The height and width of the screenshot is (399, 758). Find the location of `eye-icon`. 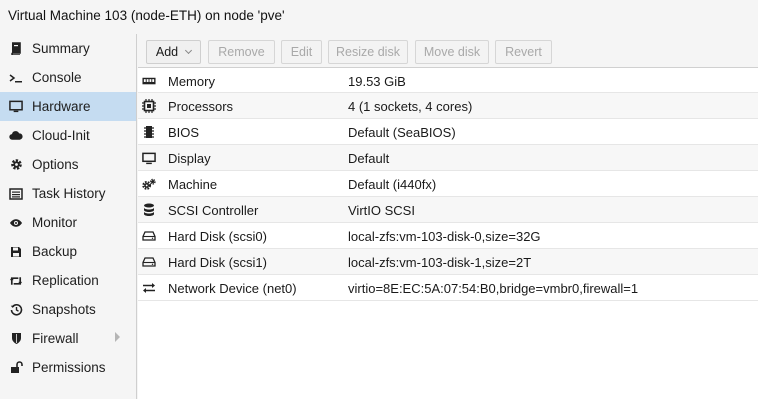

eye-icon is located at coordinates (16, 223).